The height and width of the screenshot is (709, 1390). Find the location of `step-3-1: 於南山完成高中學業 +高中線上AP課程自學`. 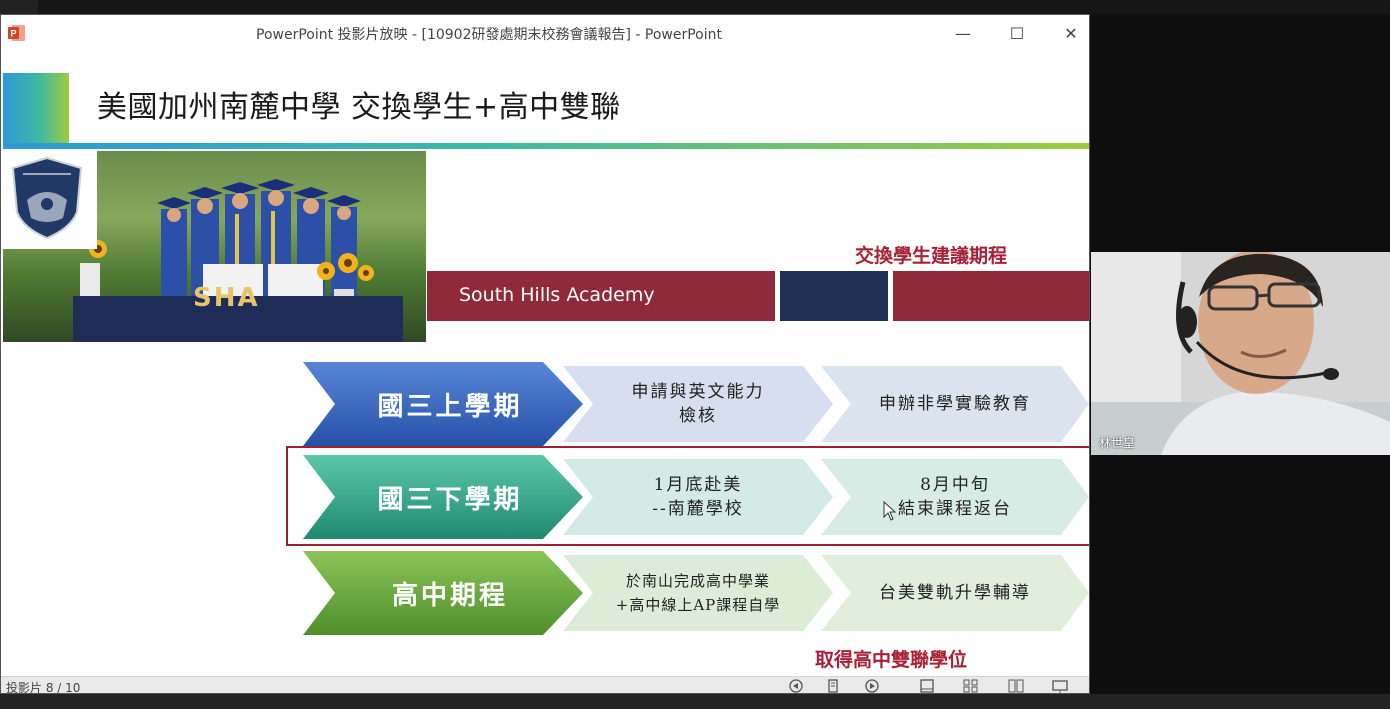

step-3-1: 於南山完成高中學業 +高中線上AP課程自學 is located at coordinates (698, 593).